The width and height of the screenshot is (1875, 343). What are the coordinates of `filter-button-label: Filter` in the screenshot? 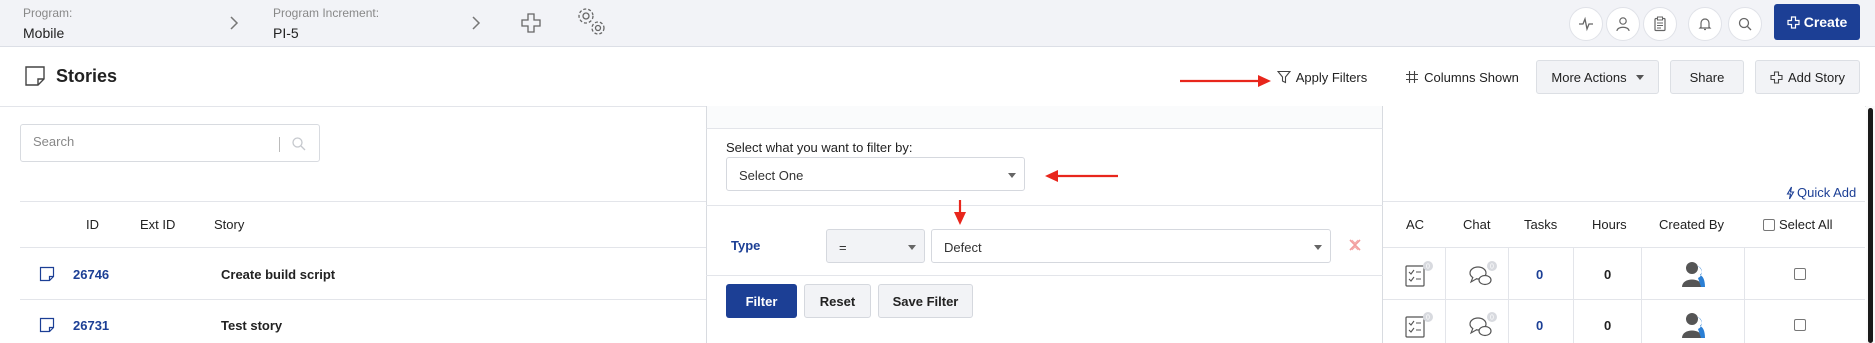 It's located at (761, 301).